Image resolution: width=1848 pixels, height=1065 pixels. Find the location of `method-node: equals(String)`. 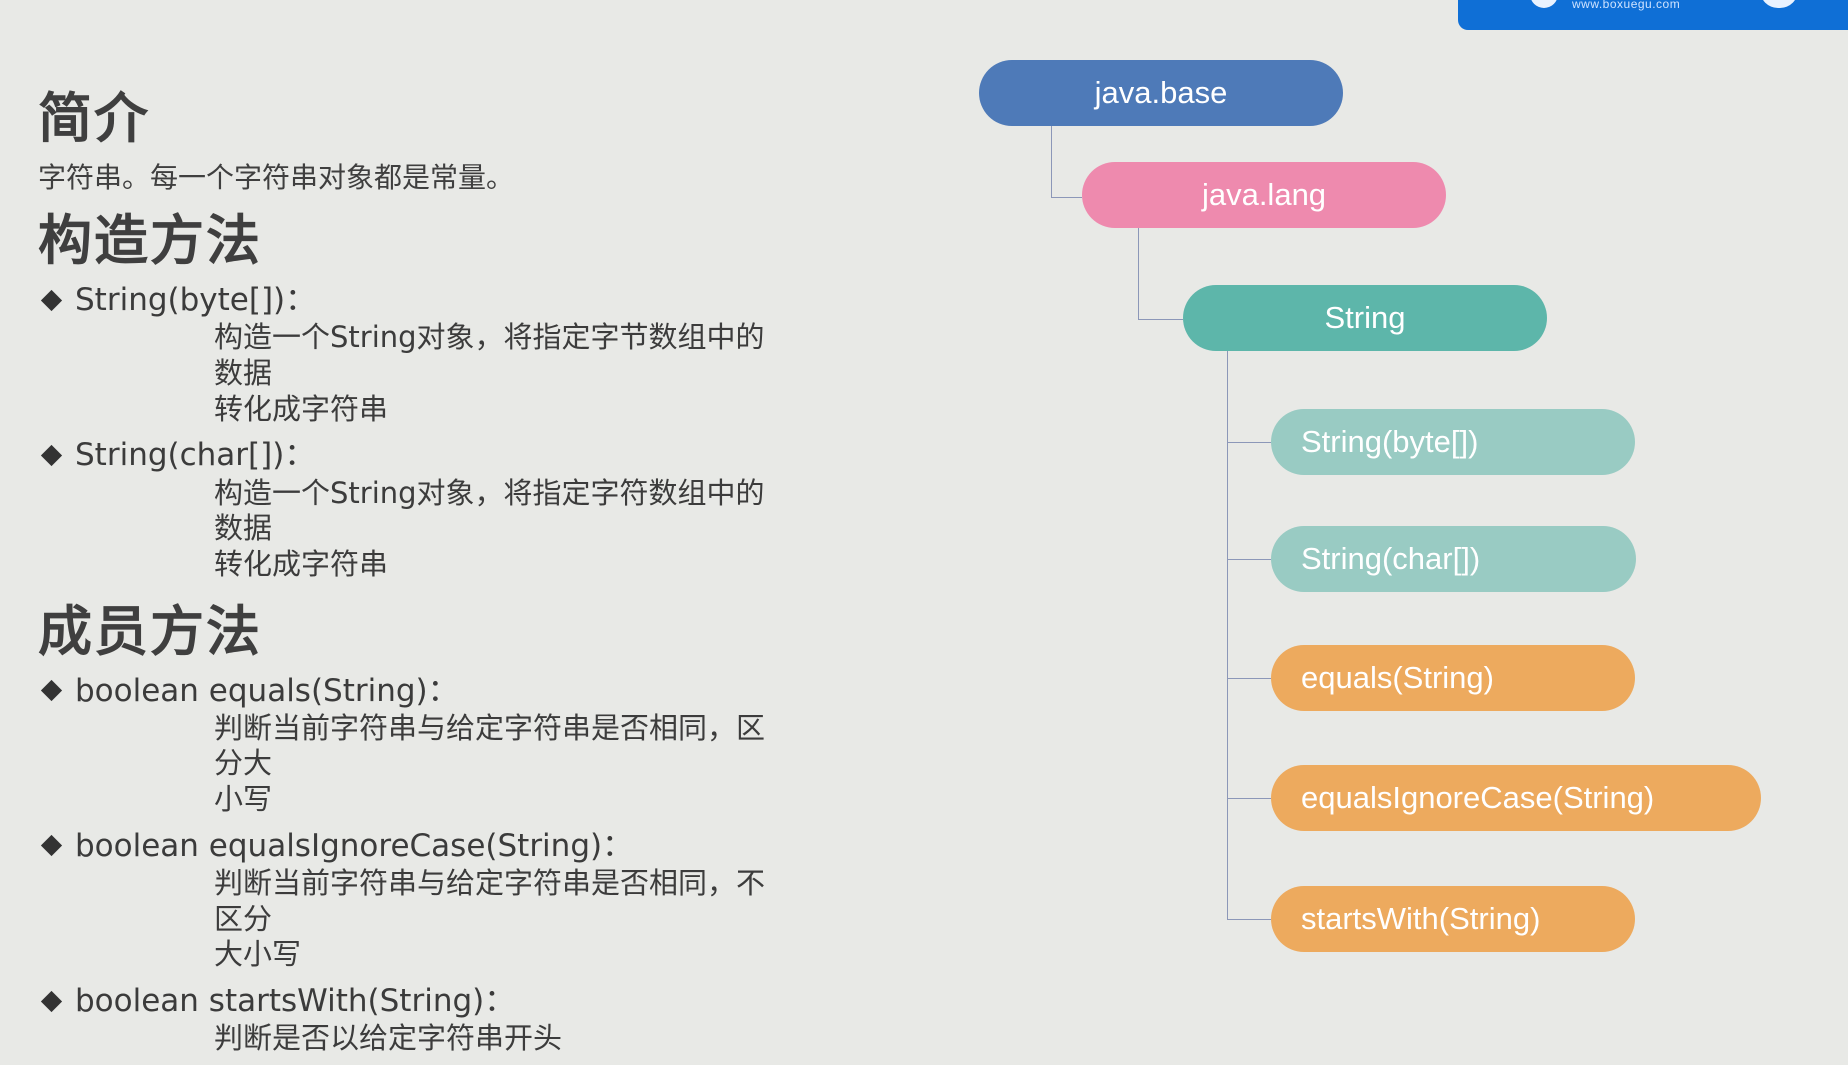

method-node: equals(String) is located at coordinates (1453, 678).